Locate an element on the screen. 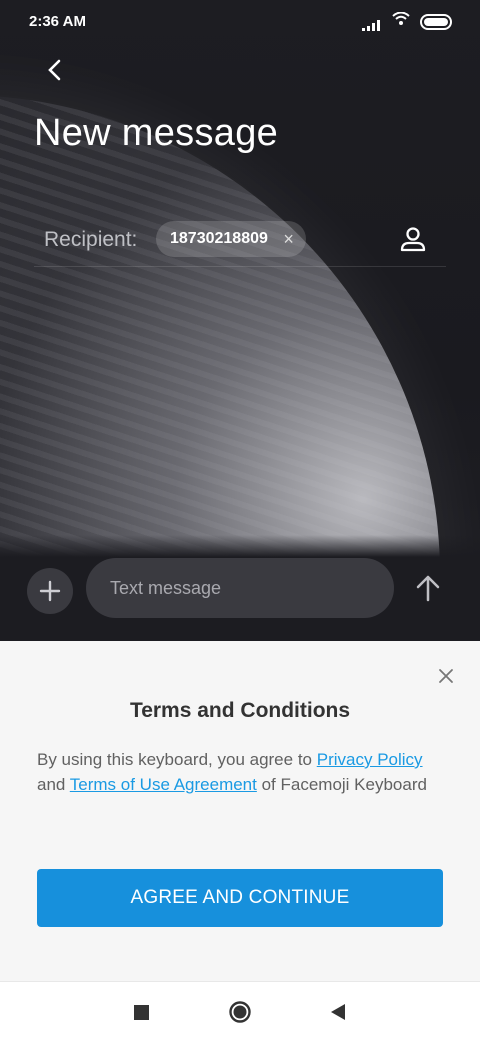 The width and height of the screenshot is (480, 1041). chevron-left-icon is located at coordinates (54, 70).